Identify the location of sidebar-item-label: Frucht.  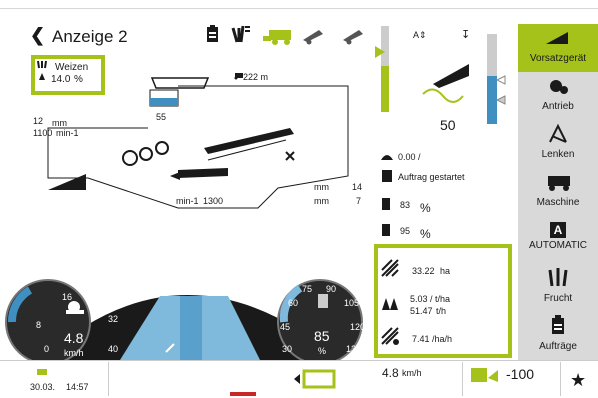
(558, 298).